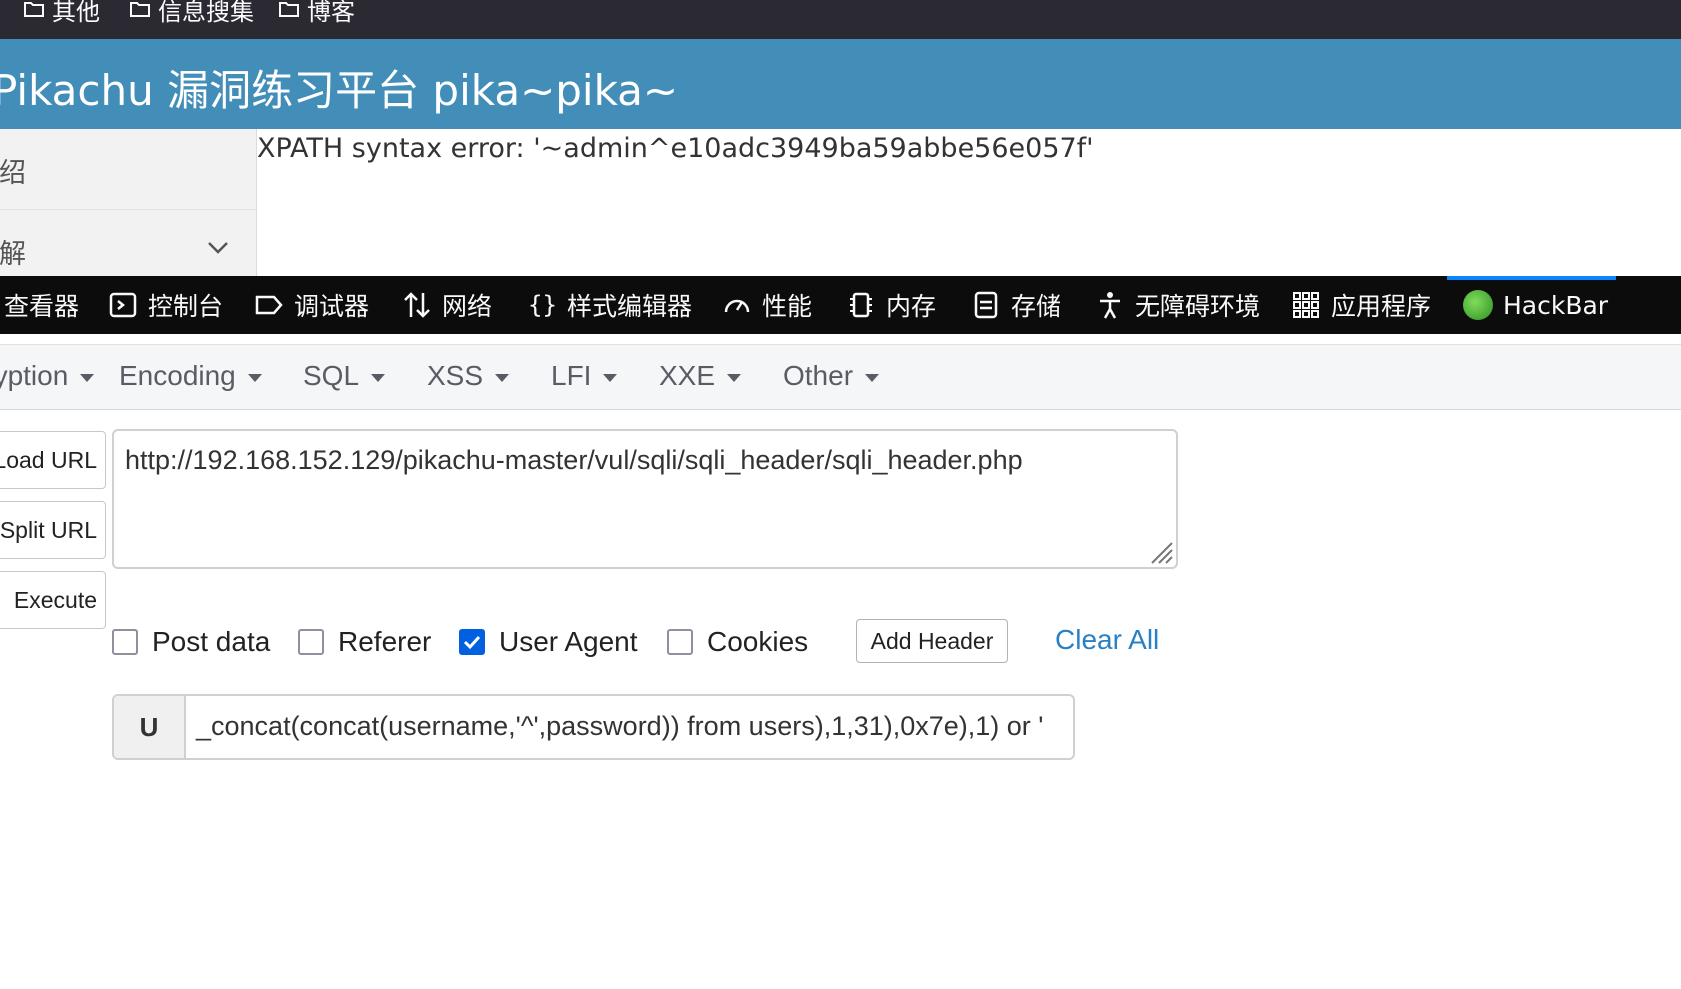  What do you see at coordinates (1159, 550) in the screenshot?
I see `resize-handle-icon` at bounding box center [1159, 550].